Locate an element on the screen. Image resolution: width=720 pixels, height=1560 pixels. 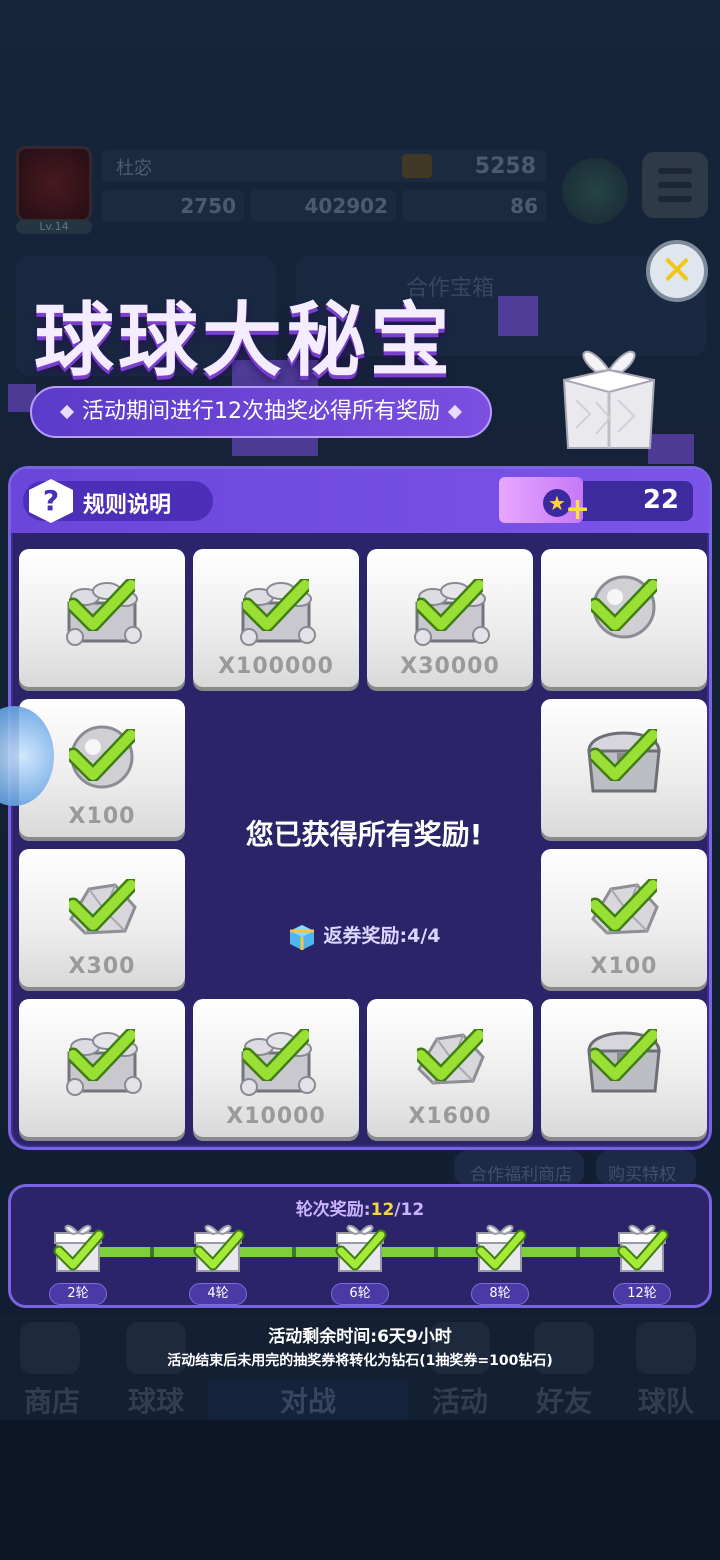
event-subtitle: 活动期间进行12次抽奖必得所有奖励 is located at coordinates (261, 412).